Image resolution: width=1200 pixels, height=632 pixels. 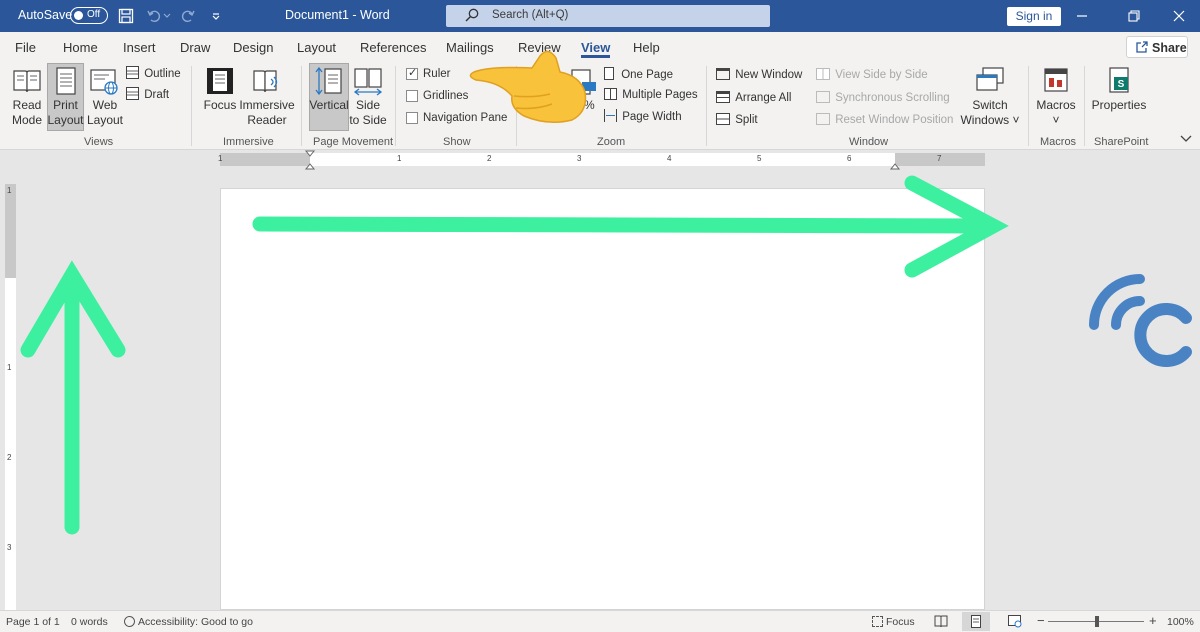 What do you see at coordinates (1153, 620) in the screenshot?
I see `zoom-in-button: +` at bounding box center [1153, 620].